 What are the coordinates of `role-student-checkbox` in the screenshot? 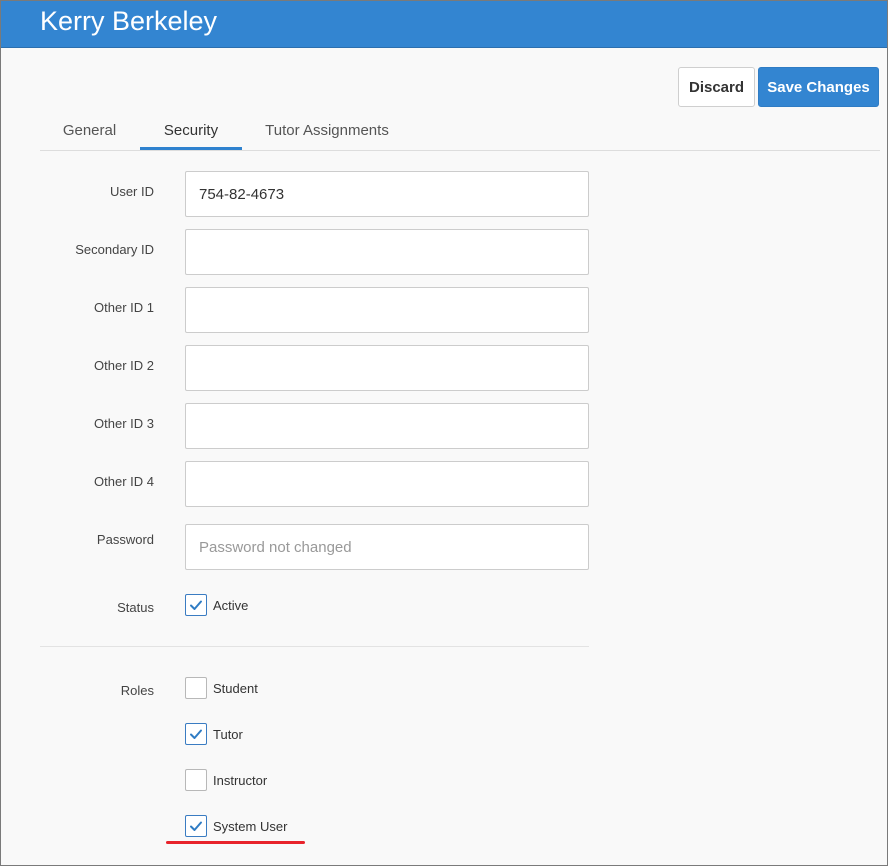 It's located at (196, 688).